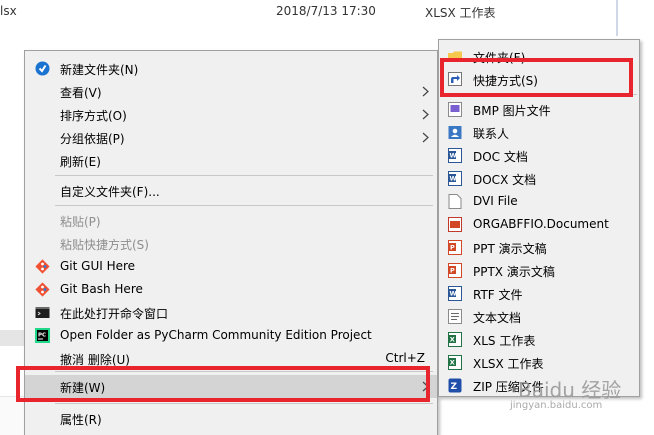 The width and height of the screenshot is (654, 435). I want to click on submenu-label: DVI File, so click(495, 201).